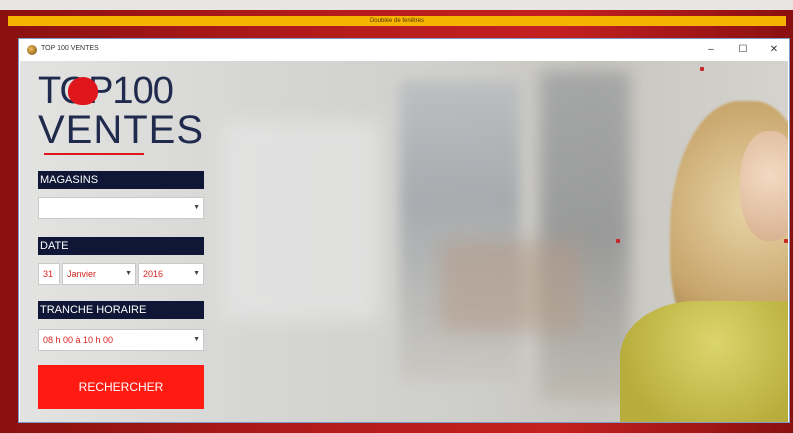 This screenshot has height=433, width=793. Describe the element at coordinates (396, 5) in the screenshot. I see `top-strip` at that location.